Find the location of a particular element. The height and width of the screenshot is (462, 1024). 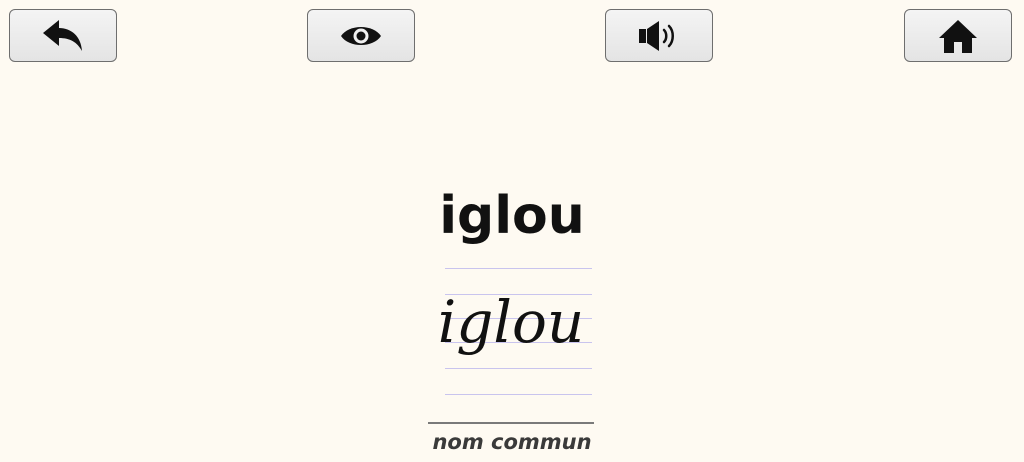

back-button is located at coordinates (63, 35).